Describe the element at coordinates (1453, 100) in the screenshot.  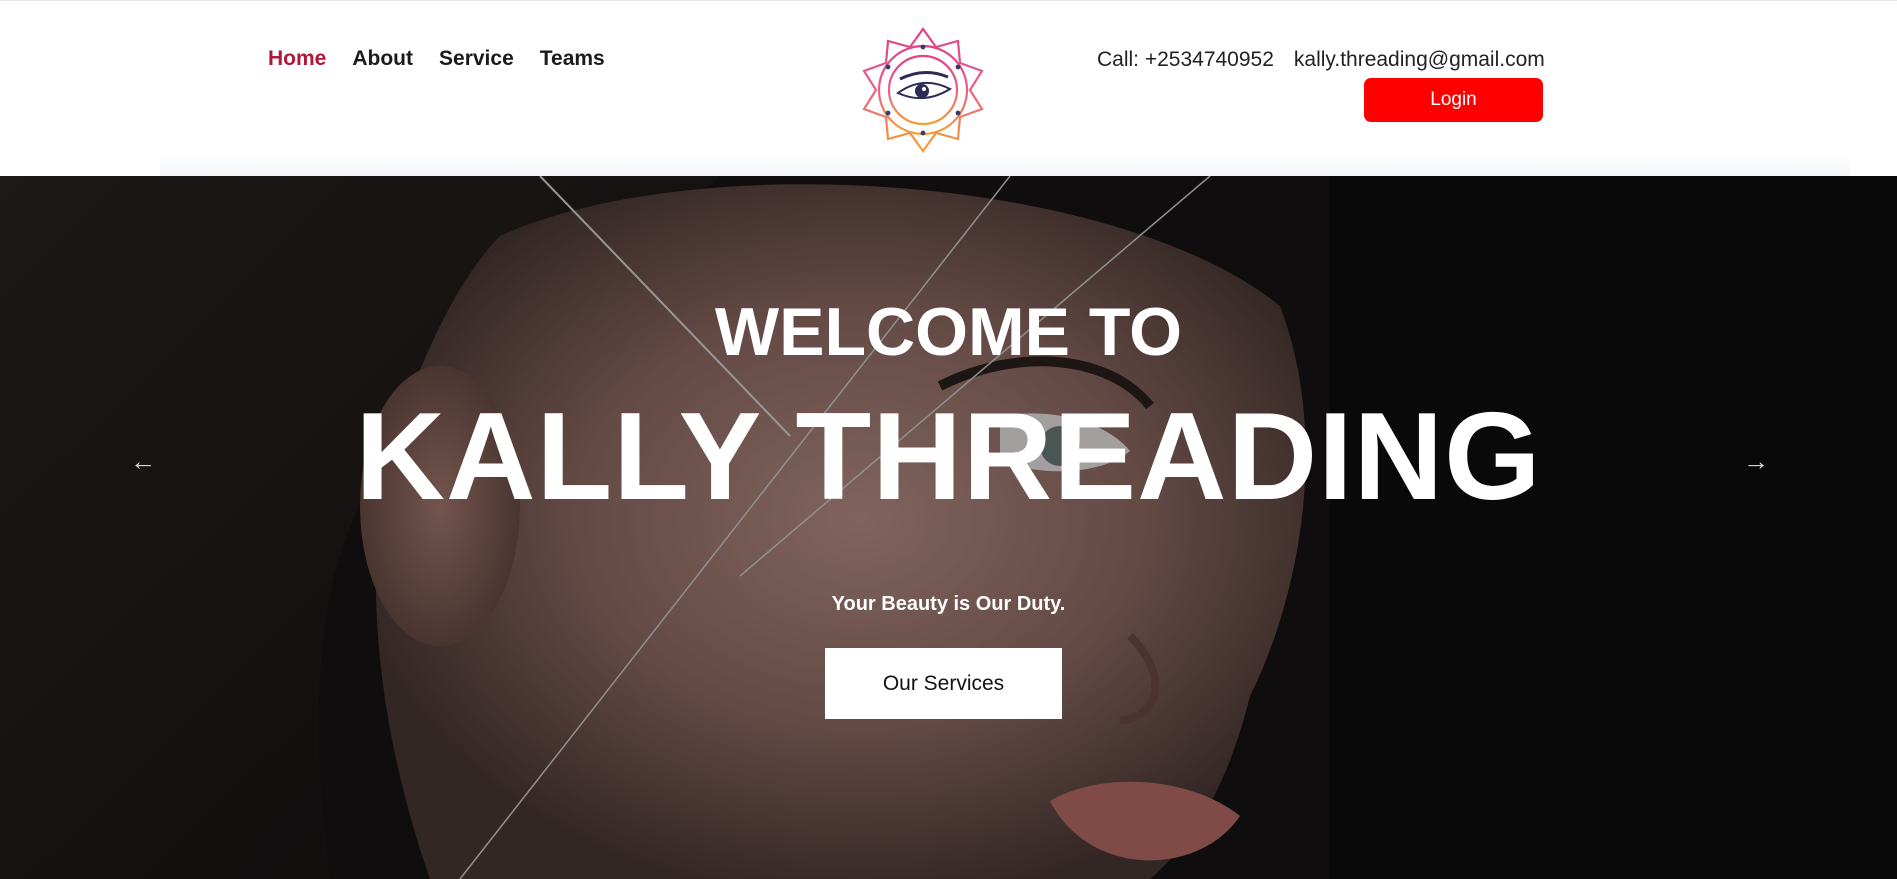
I see `login-button: Login` at that location.